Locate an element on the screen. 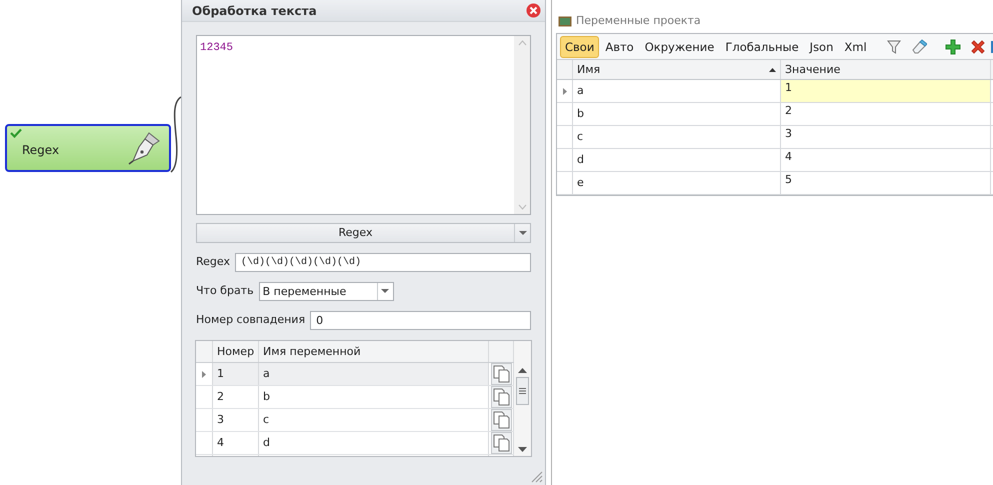  board-icon is located at coordinates (565, 21).